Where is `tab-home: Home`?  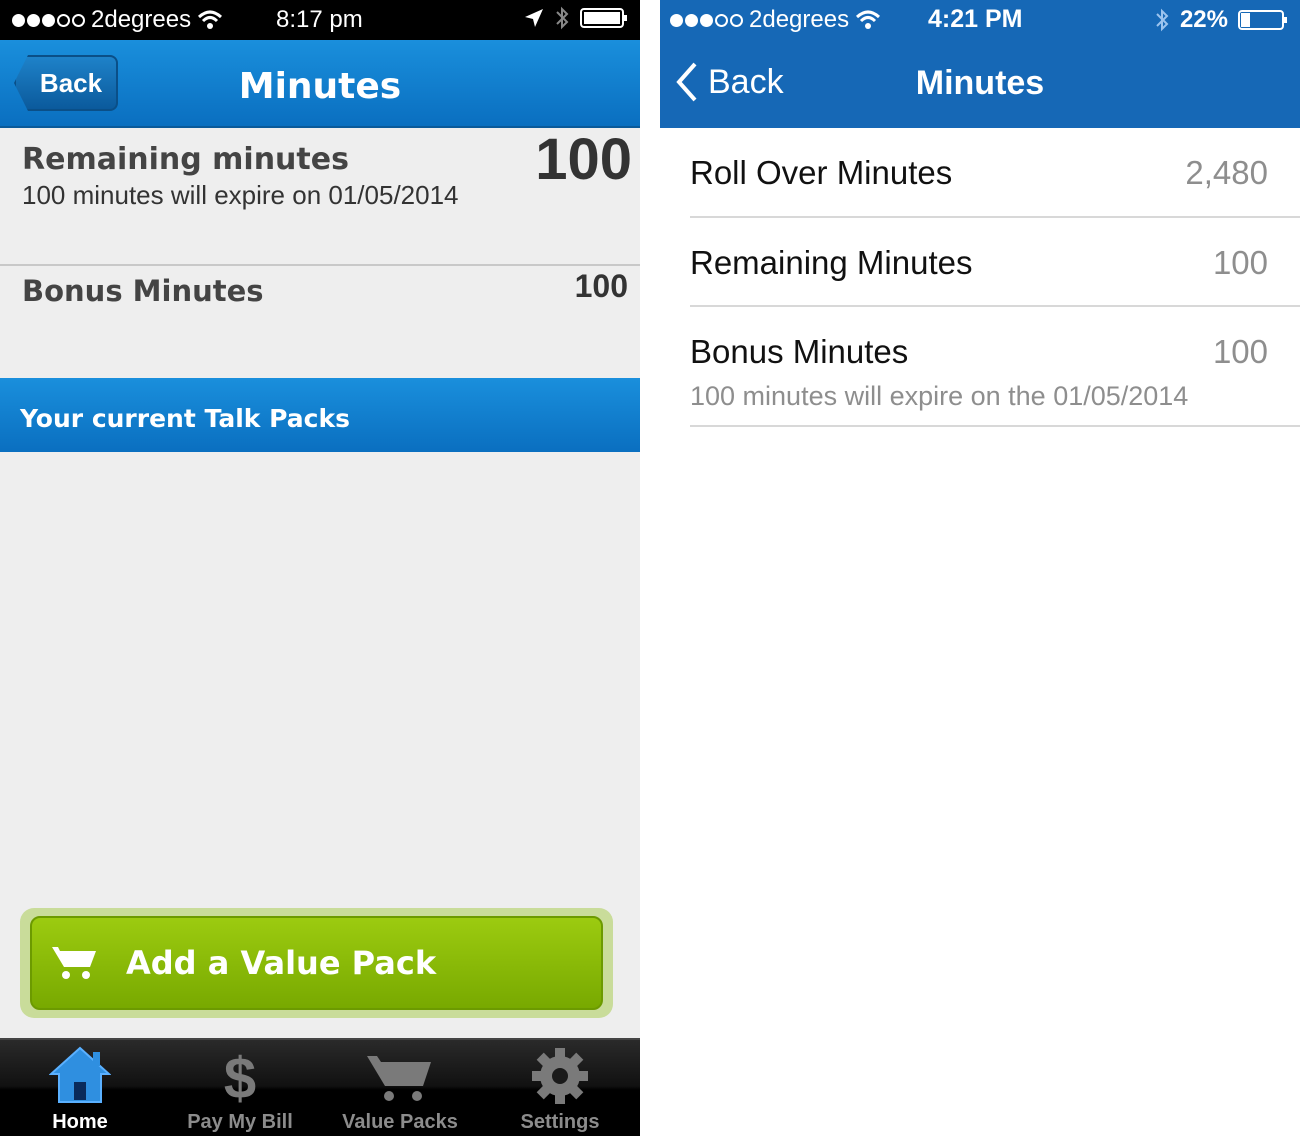
tab-home: Home is located at coordinates (80, 1088).